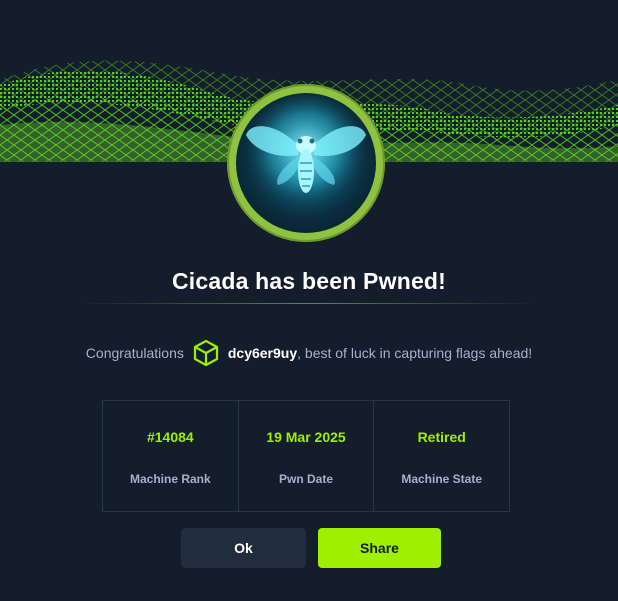  I want to click on stat-label: Pwn Date, so click(306, 479).